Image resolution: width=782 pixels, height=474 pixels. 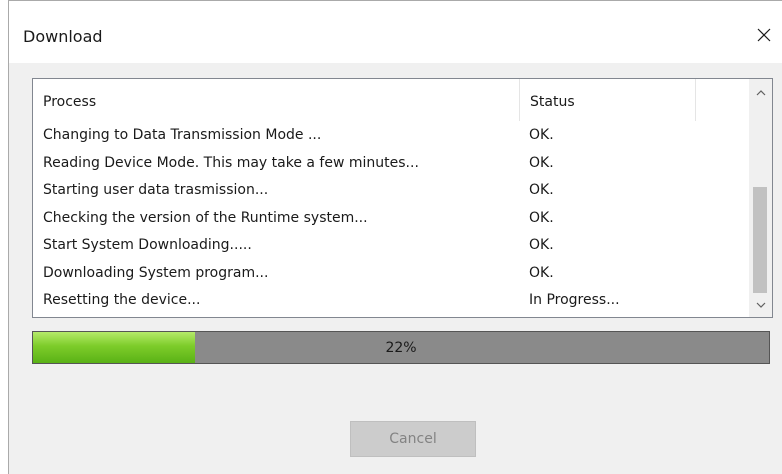 What do you see at coordinates (70, 102) in the screenshot?
I see `column-header-label: Process` at bounding box center [70, 102].